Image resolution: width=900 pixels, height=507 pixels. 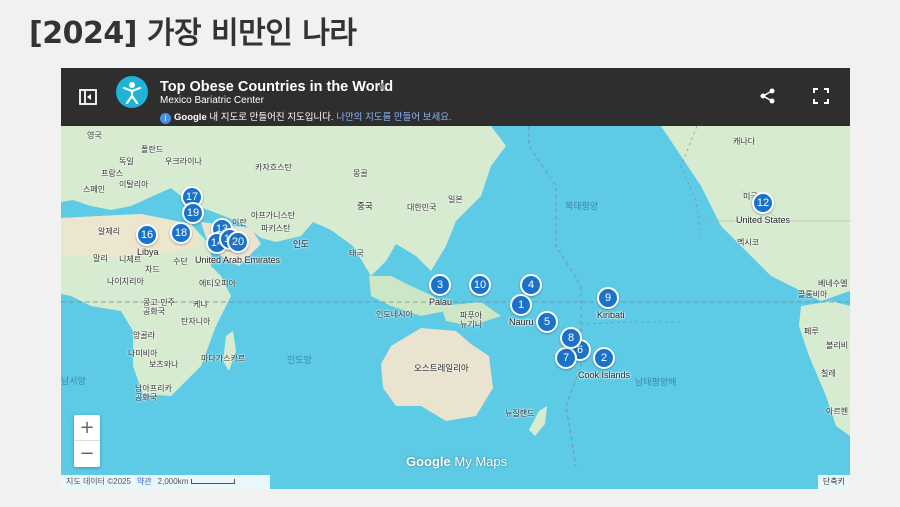 What do you see at coordinates (173, 481) in the screenshot?
I see `scale-label: 2,000km` at bounding box center [173, 481].